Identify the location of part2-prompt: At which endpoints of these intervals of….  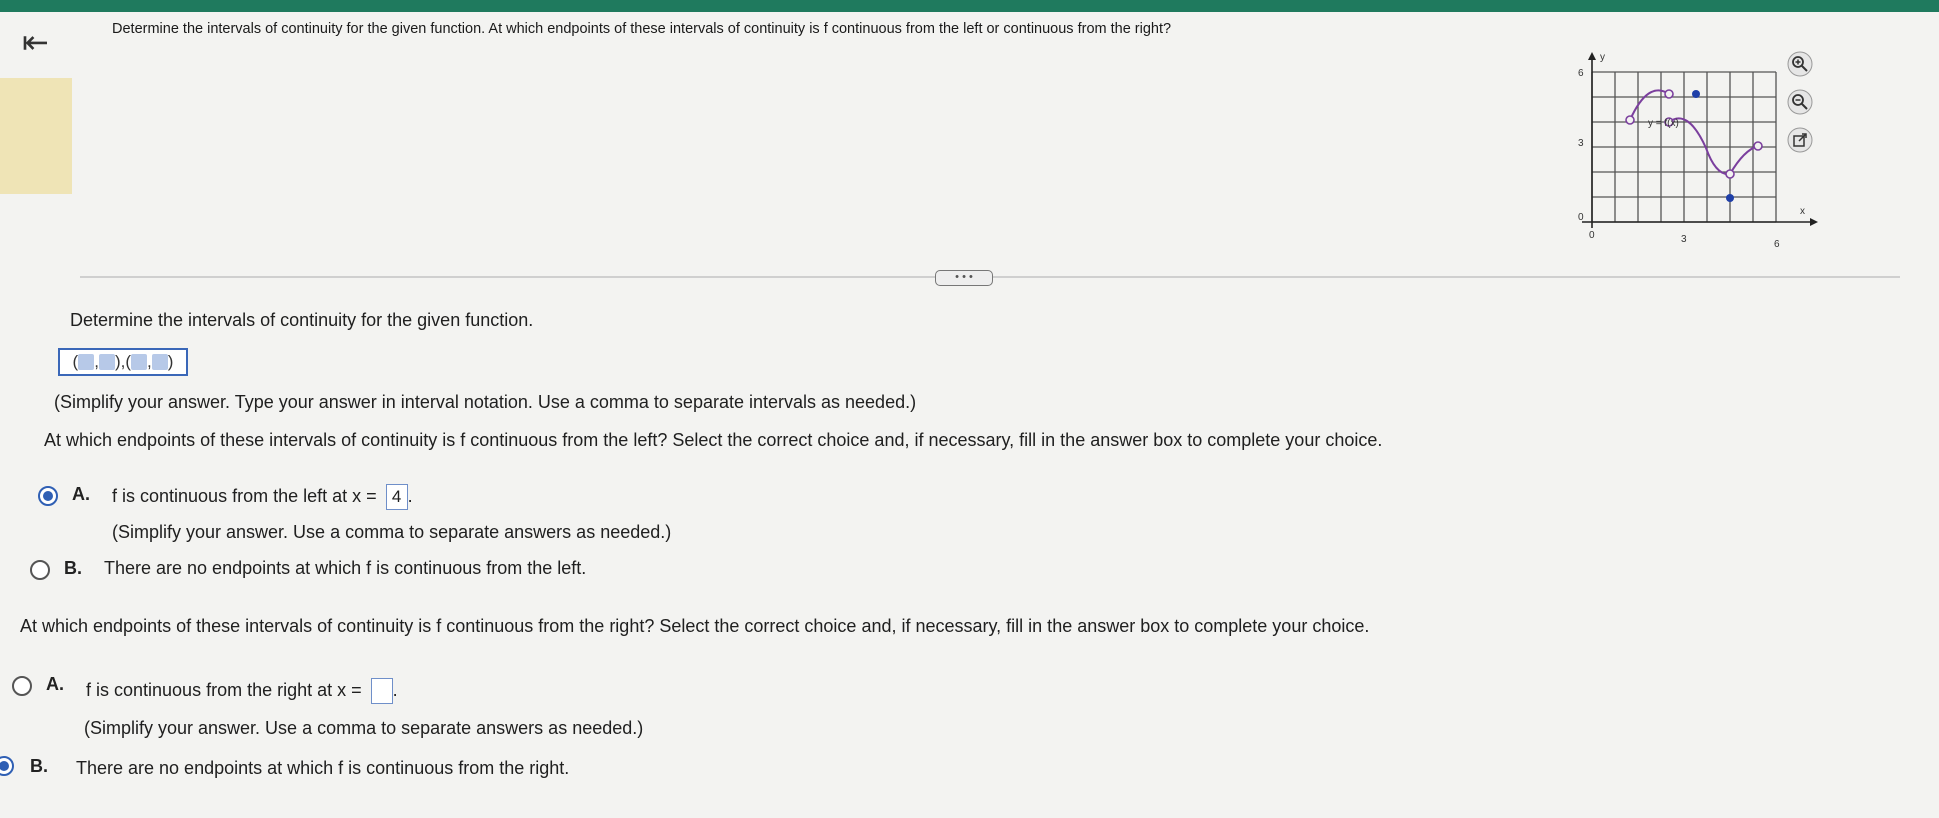
(713, 440).